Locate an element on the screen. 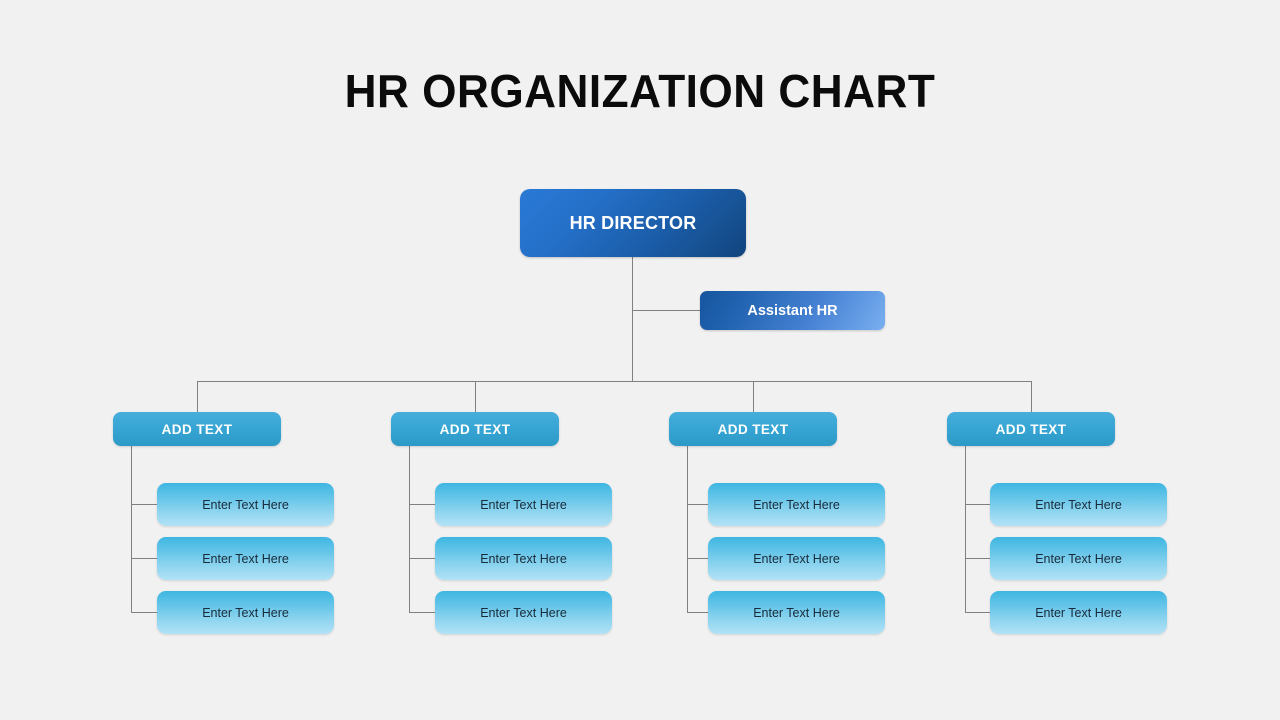 The image size is (1280, 720). node-leaf-3-1: Enter Text Here is located at coordinates (796, 504).